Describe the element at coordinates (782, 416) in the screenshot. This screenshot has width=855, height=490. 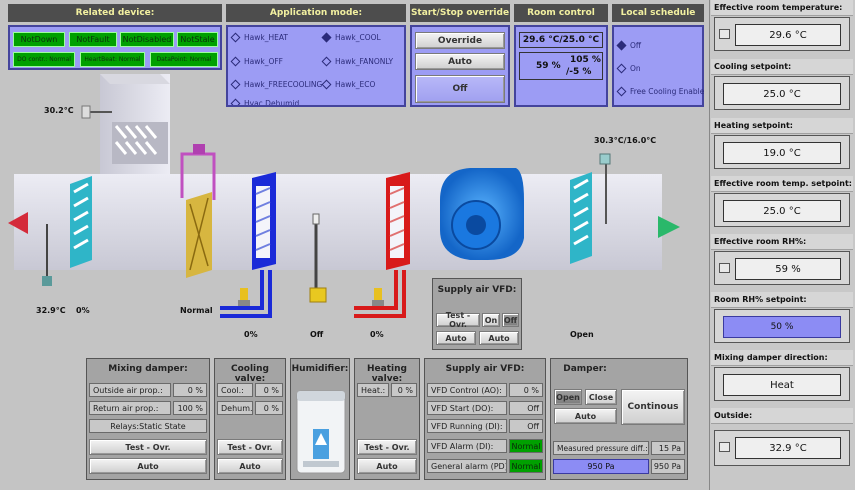
I see `rp-title-outside: Outside:` at that location.